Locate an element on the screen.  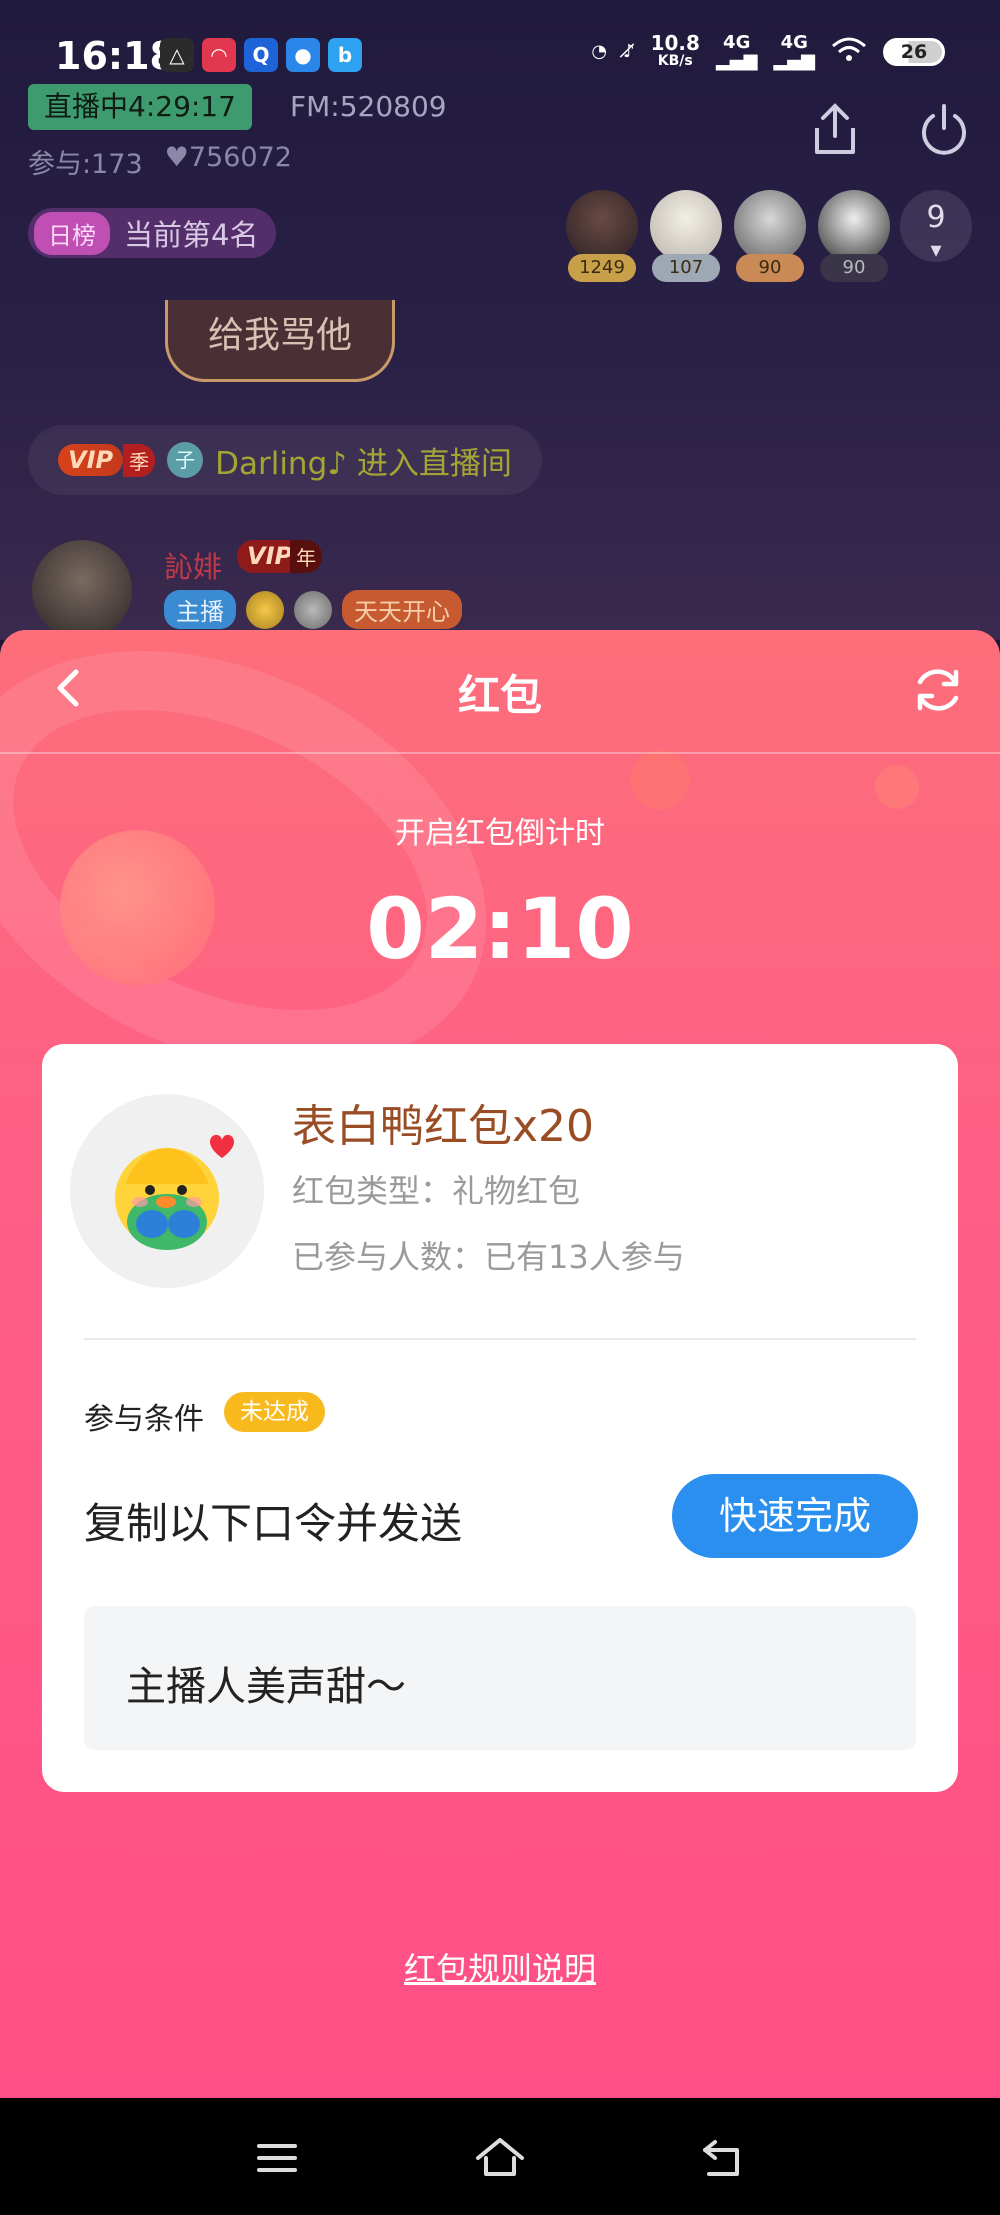
network-speed: 10.8 KB/s is located at coordinates (675, 51).